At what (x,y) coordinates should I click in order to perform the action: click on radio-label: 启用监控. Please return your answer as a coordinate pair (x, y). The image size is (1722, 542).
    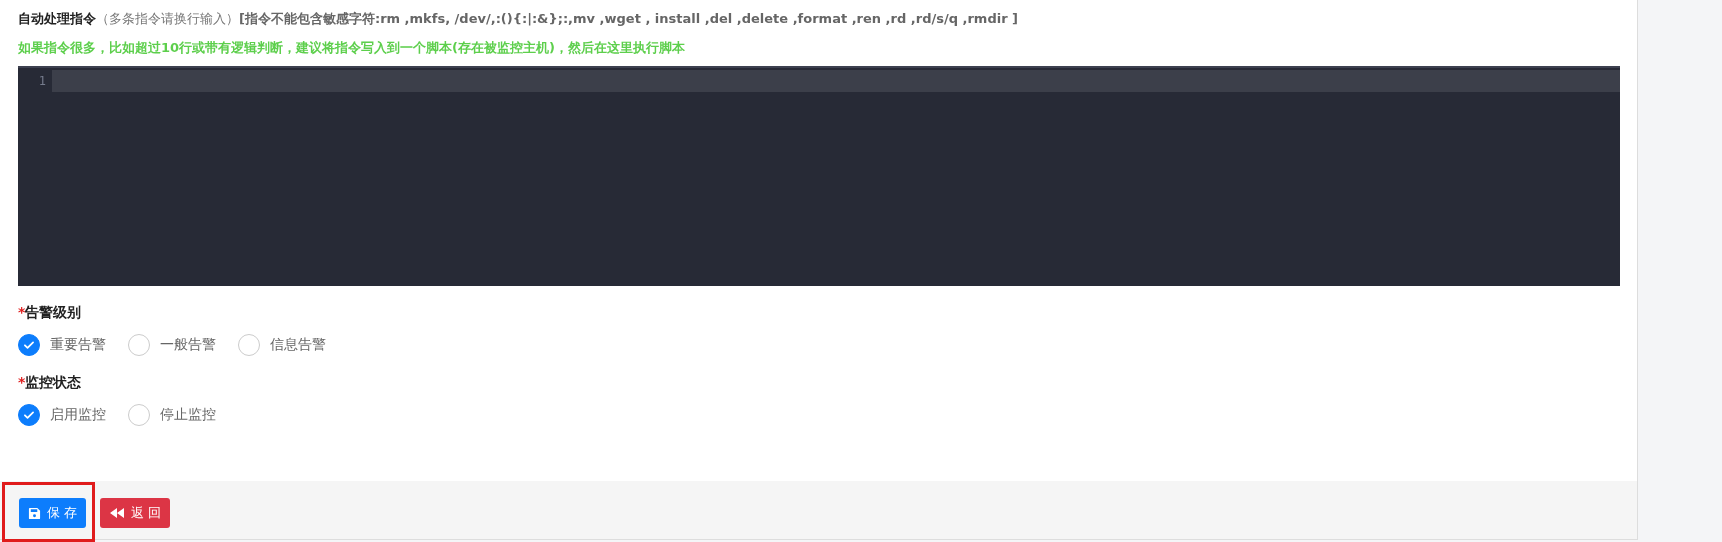
    Looking at the image, I should click on (78, 415).